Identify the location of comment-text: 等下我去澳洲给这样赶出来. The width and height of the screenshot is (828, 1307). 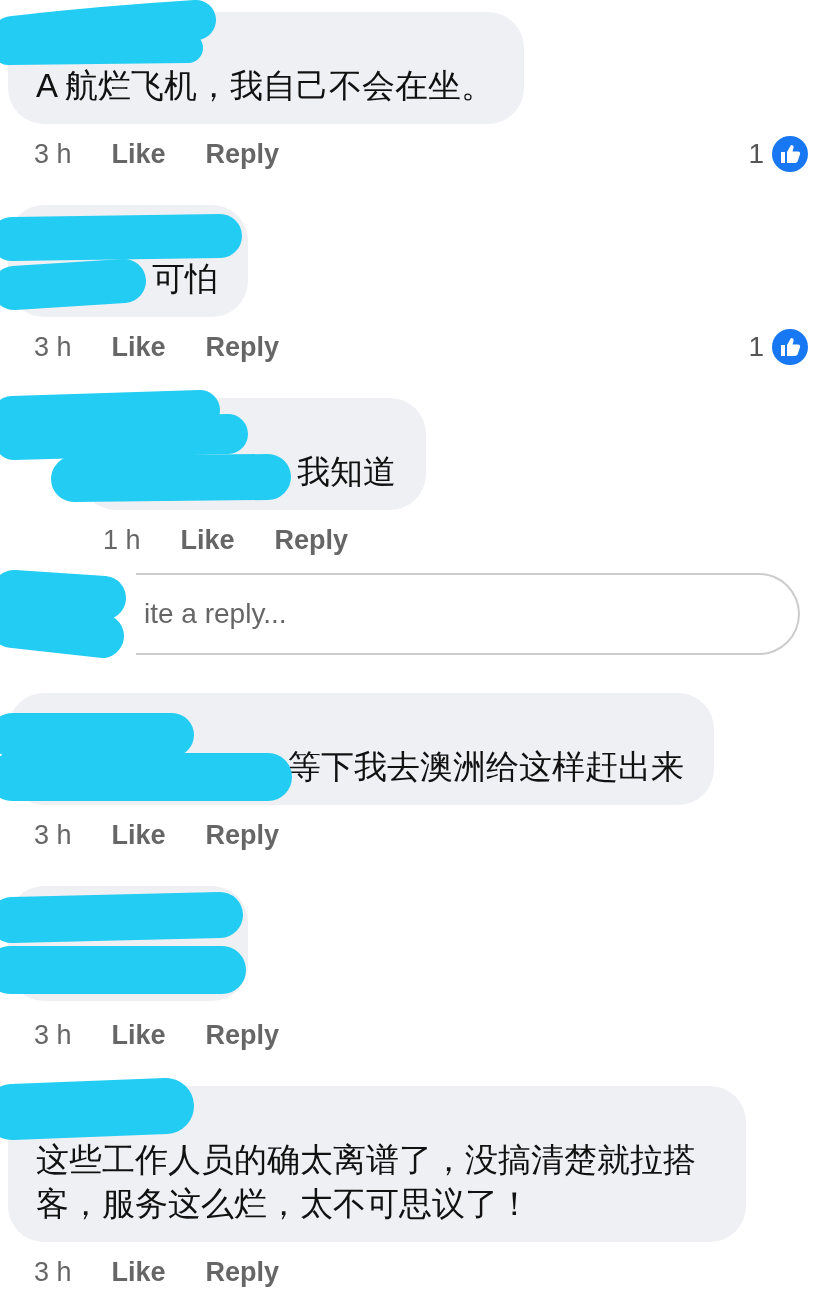
(486, 767).